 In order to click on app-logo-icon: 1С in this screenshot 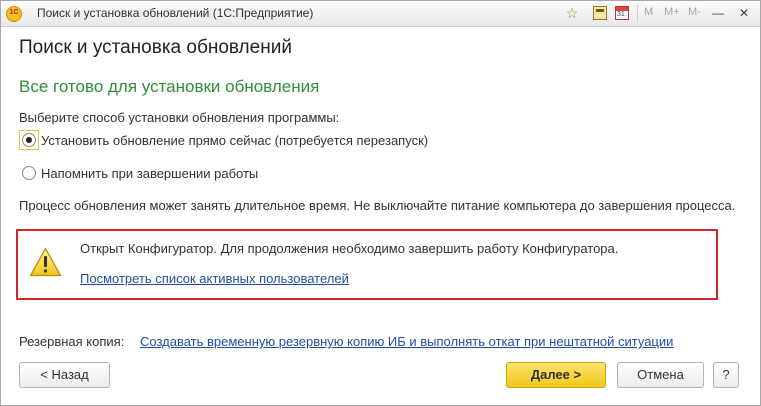, I will do `click(14, 14)`.